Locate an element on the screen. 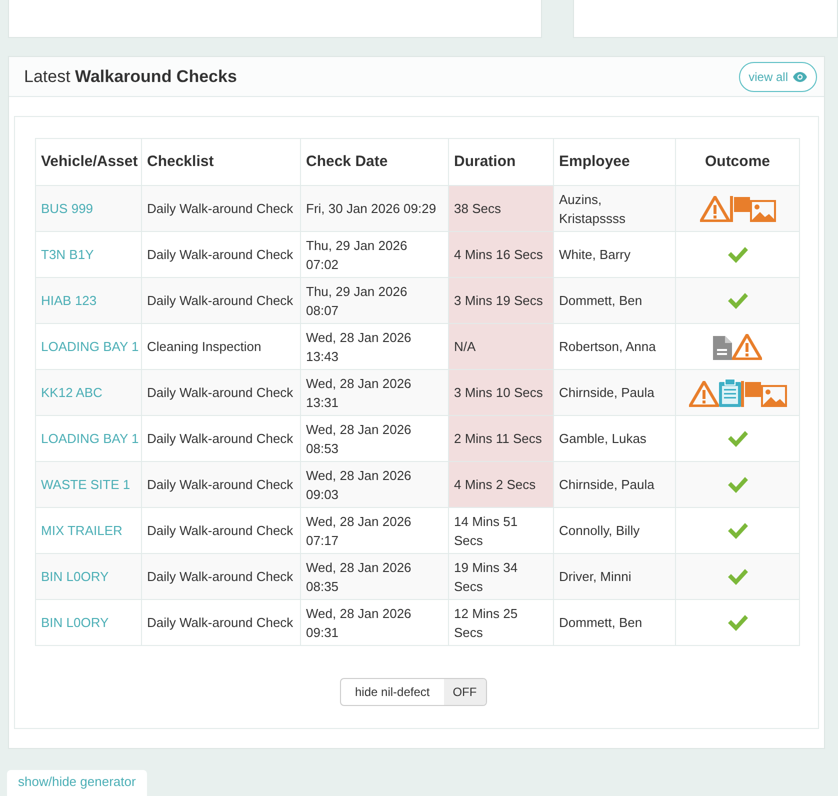 This screenshot has width=838, height=796. table-cell: Wed, 28 Jan 2026 08:35 is located at coordinates (359, 577).